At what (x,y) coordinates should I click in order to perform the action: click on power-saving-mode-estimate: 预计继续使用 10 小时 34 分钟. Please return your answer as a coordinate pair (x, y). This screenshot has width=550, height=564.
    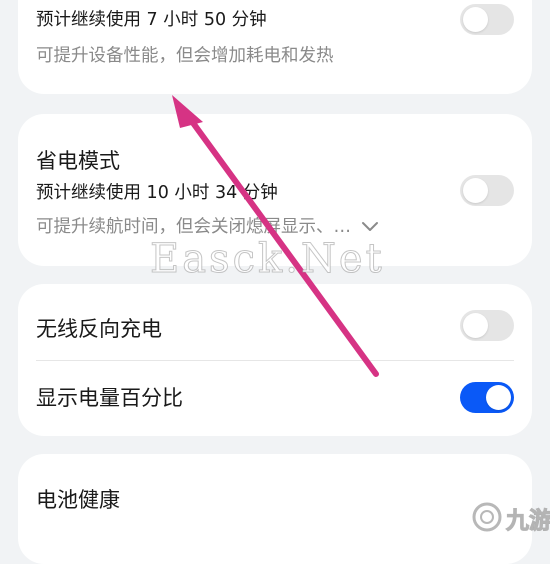
    Looking at the image, I should click on (157, 193).